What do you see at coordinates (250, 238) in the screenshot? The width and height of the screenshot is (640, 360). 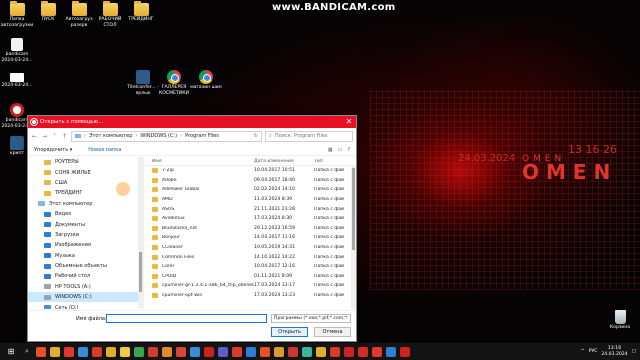 I see `file-row: Bonjour 14.04.2017 11:16 Папка с фай` at bounding box center [250, 238].